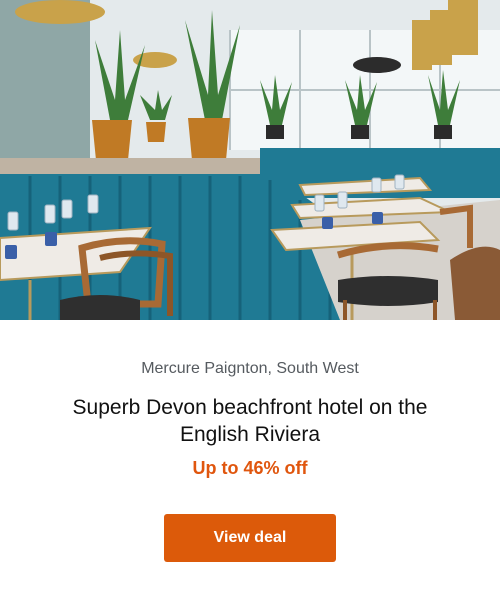 This screenshot has width=500, height=597. Describe the element at coordinates (250, 538) in the screenshot. I see `view-deal-button: View deal` at that location.